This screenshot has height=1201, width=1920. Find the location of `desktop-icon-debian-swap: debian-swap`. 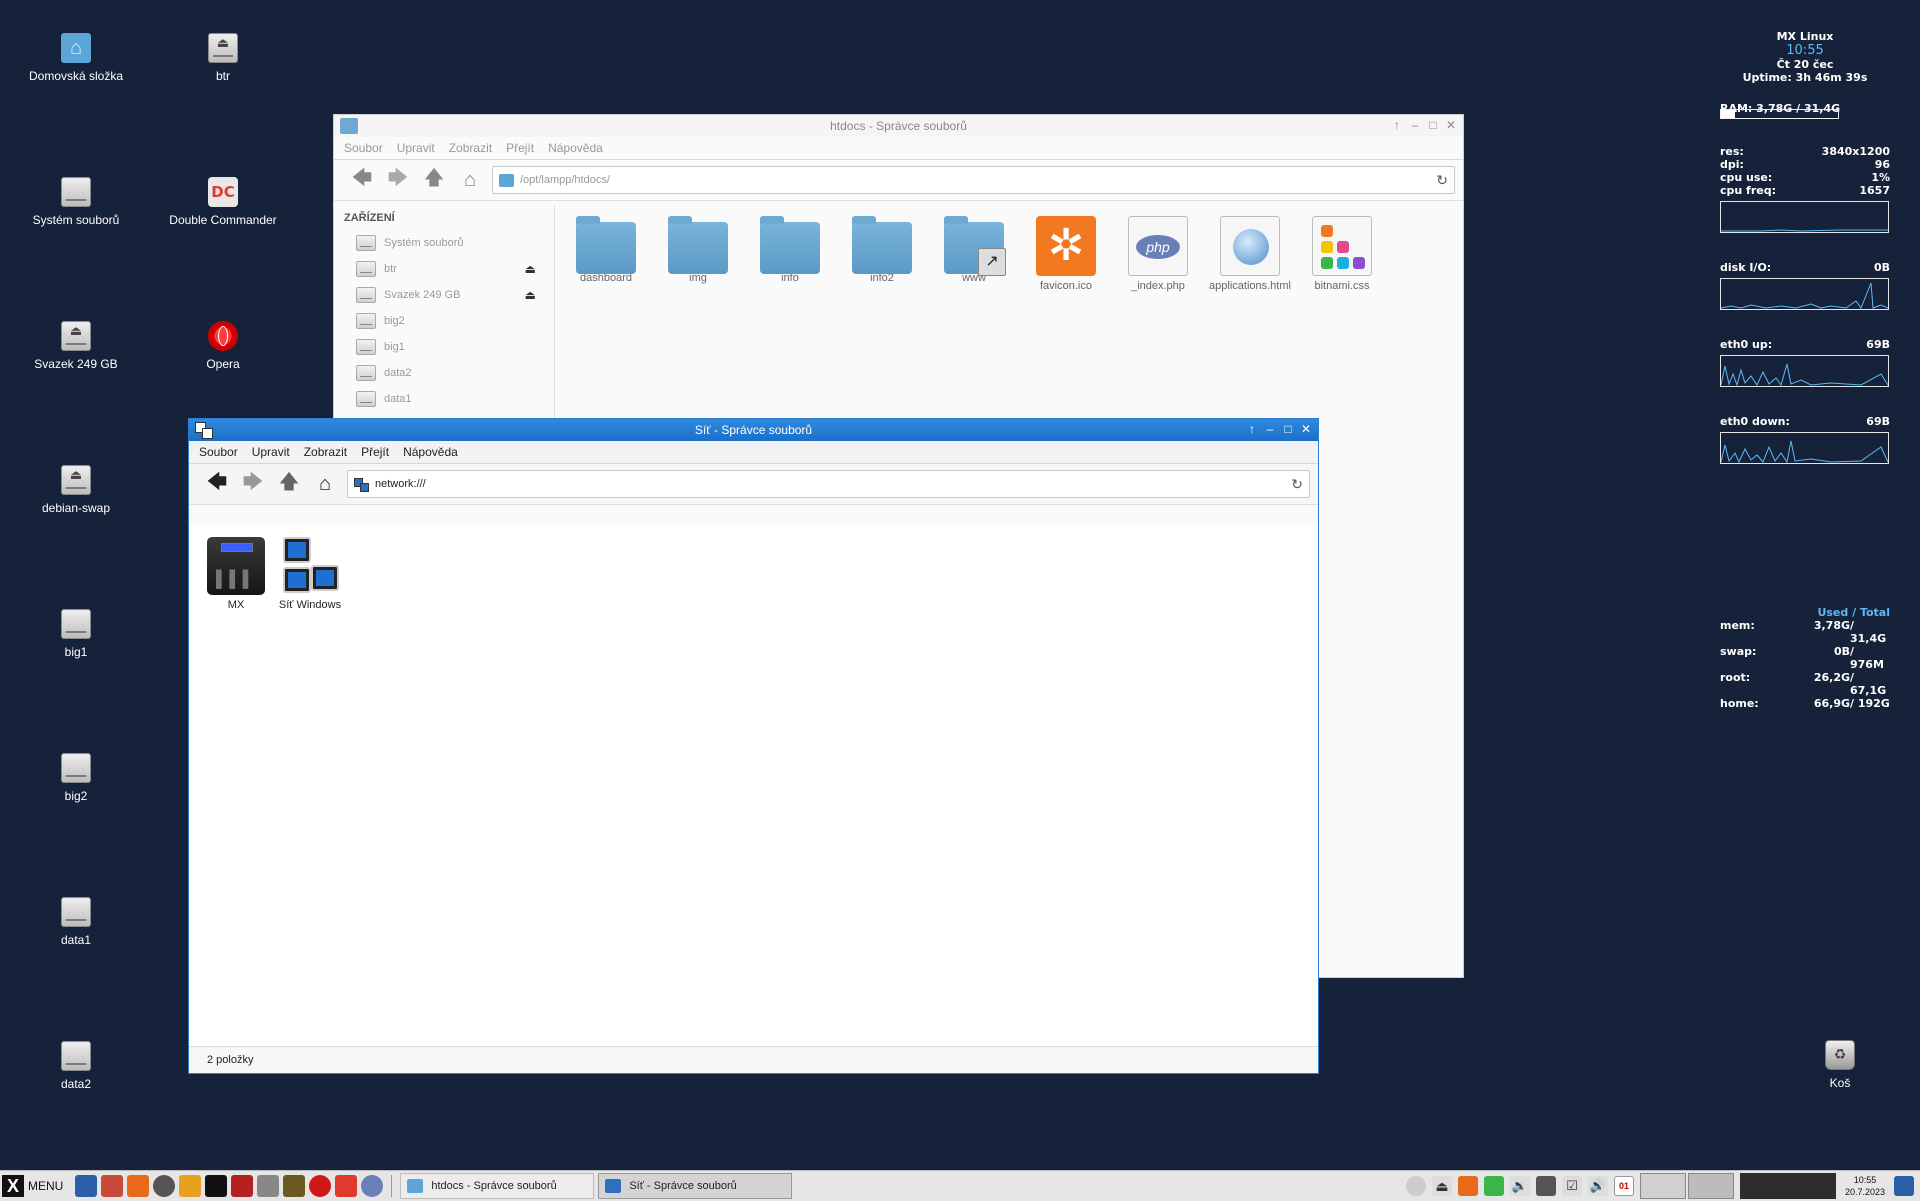

desktop-icon-debian-swap: debian-swap is located at coordinates (76, 490).